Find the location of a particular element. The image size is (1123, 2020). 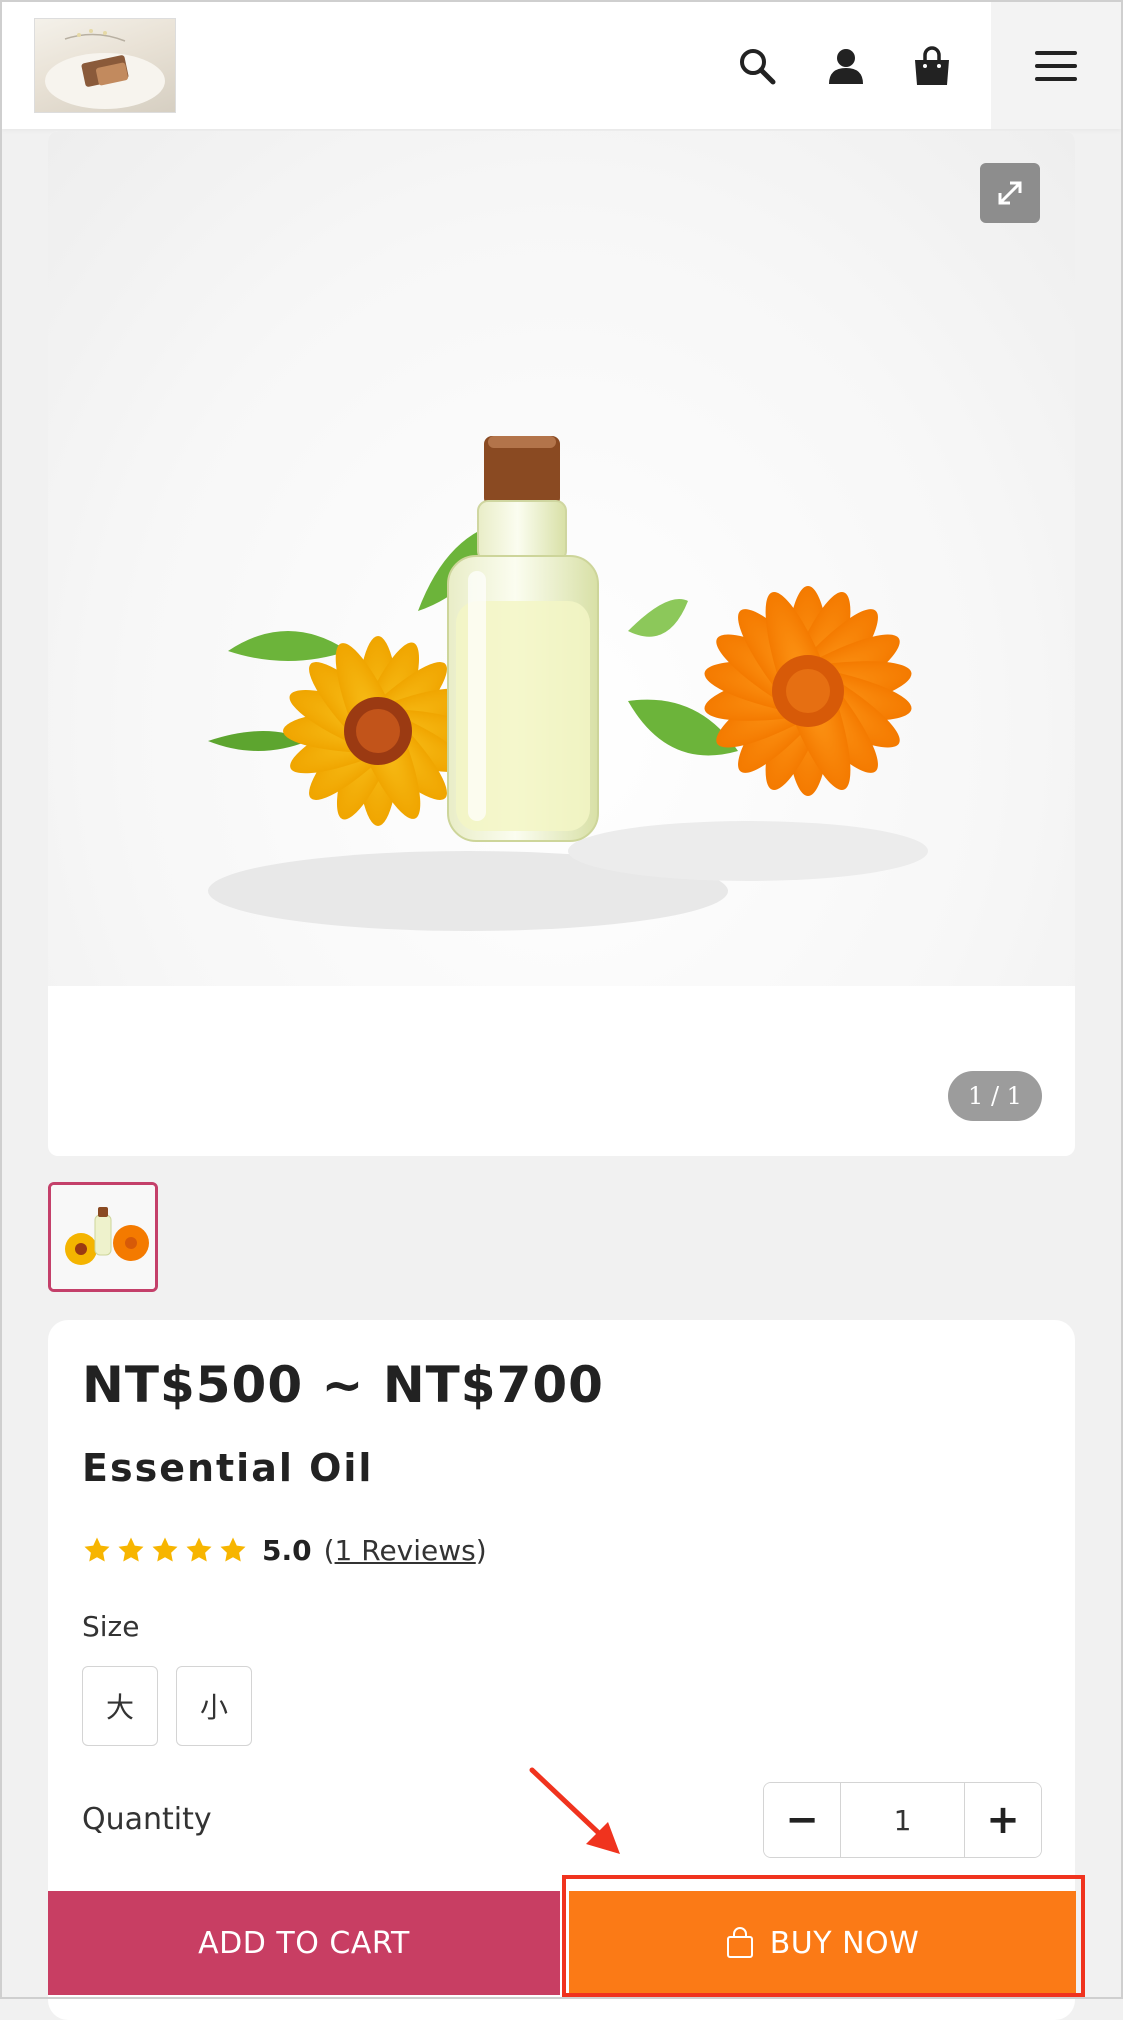

quantity-decrease-button: − is located at coordinates (802, 1820).